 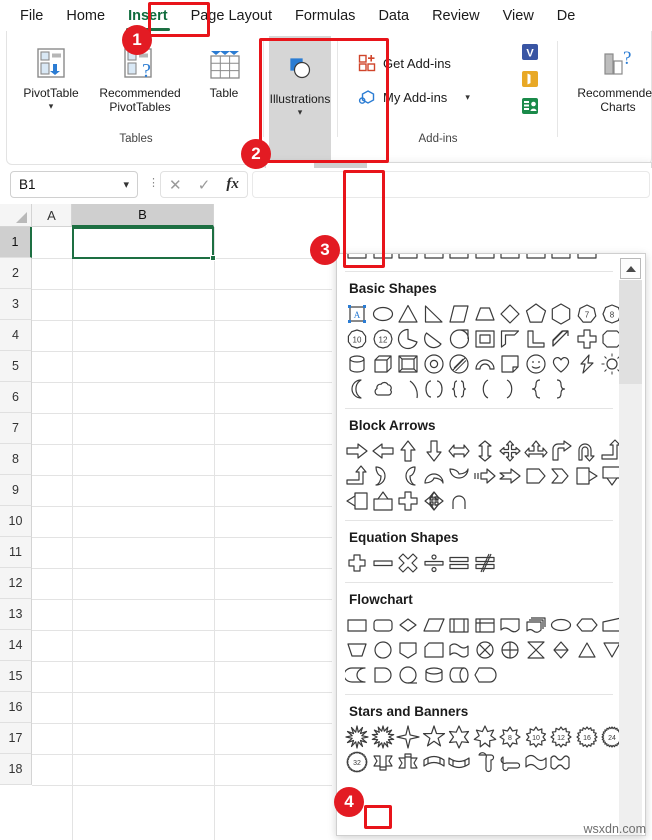 I want to click on shape-left-brace, so click(x=536, y=389).